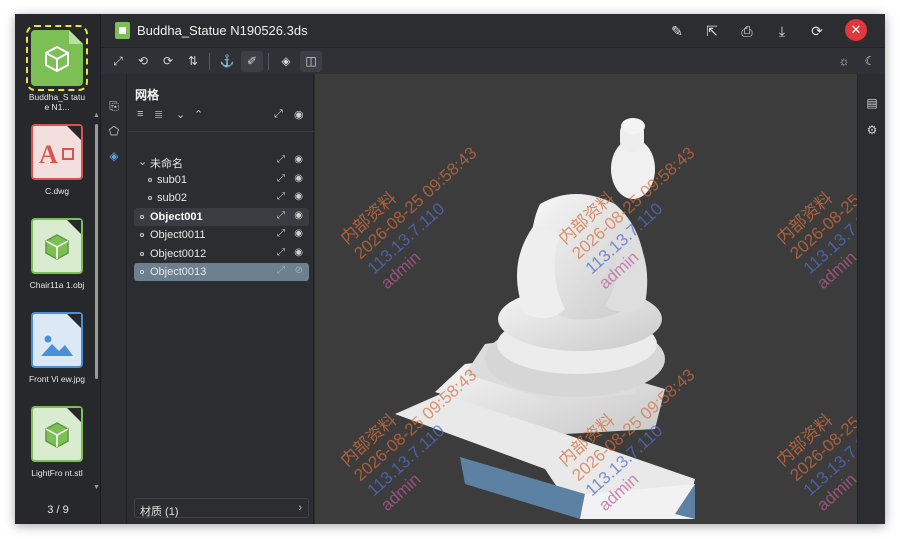  What do you see at coordinates (493, 60) in the screenshot?
I see `toolbar: ⤢ ⟲ ⟳ ⇅ ⚓ ✐ ◈ ◫ ☼ ☾` at bounding box center [493, 60].